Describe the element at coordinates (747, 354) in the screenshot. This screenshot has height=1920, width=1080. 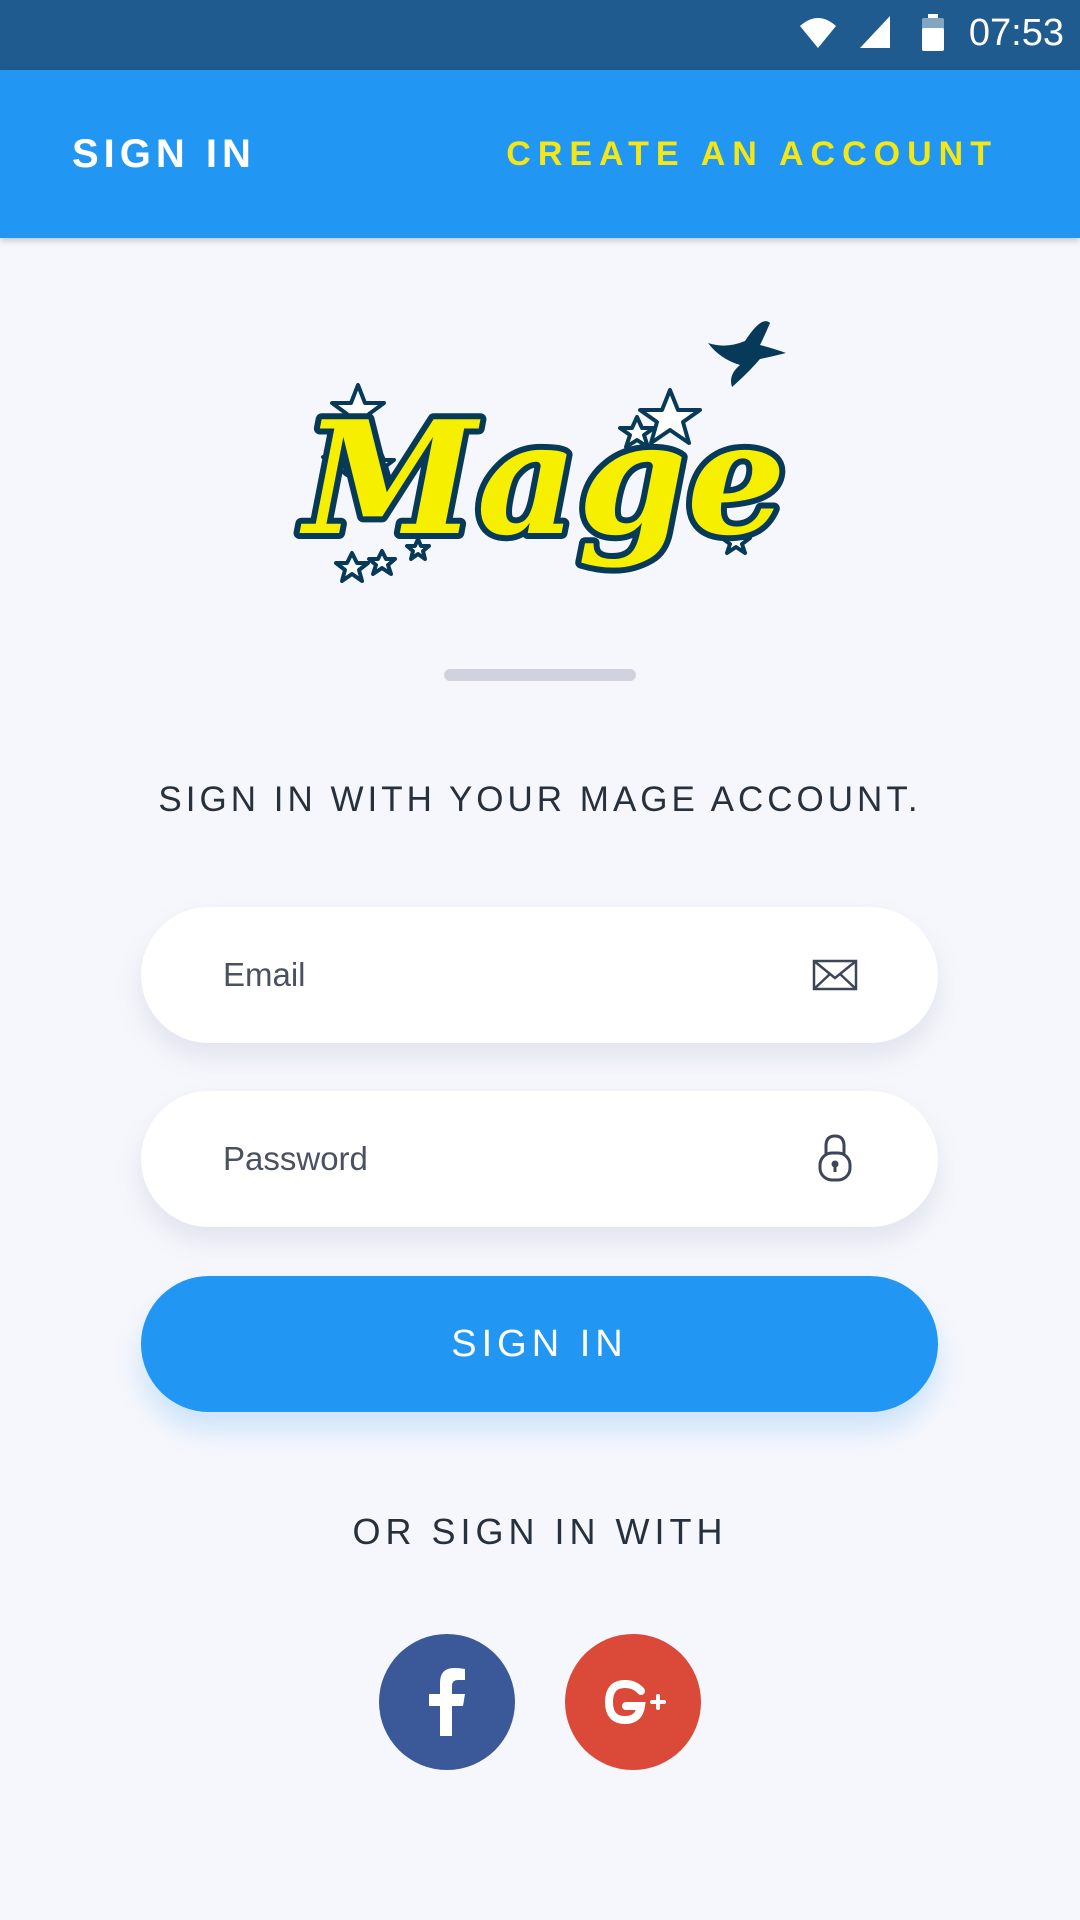
I see `logo-bird` at that location.